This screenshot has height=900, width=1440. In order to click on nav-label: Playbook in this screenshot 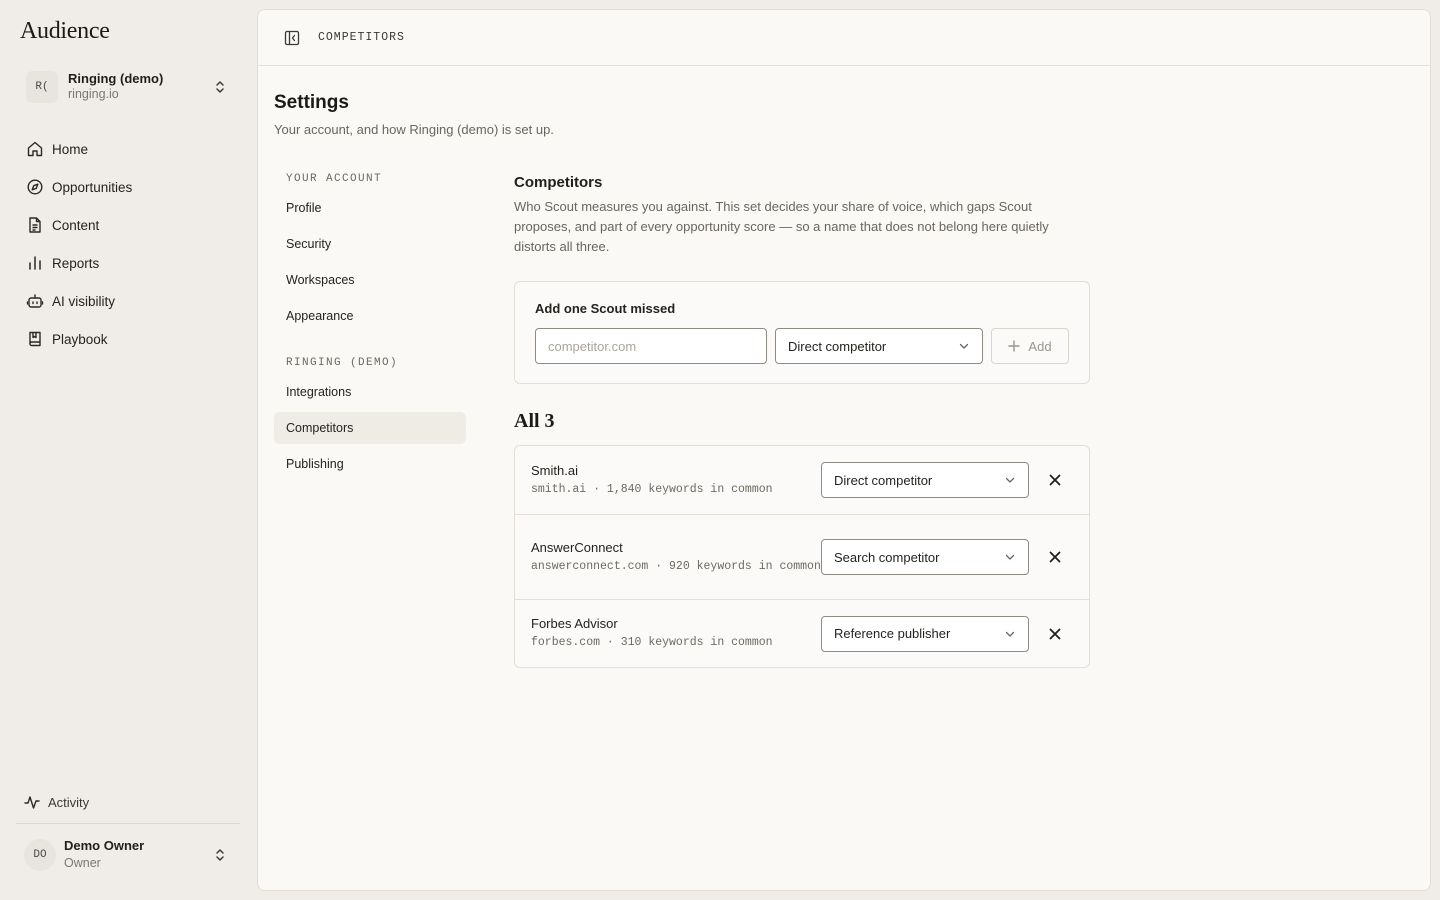, I will do `click(80, 339)`.